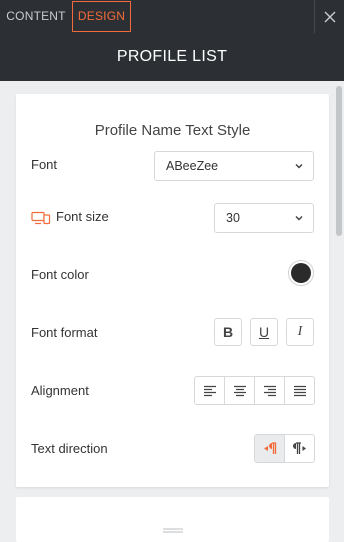 Image resolution: width=344 pixels, height=542 pixels. I want to click on rtl-direction-icon, so click(269, 448).